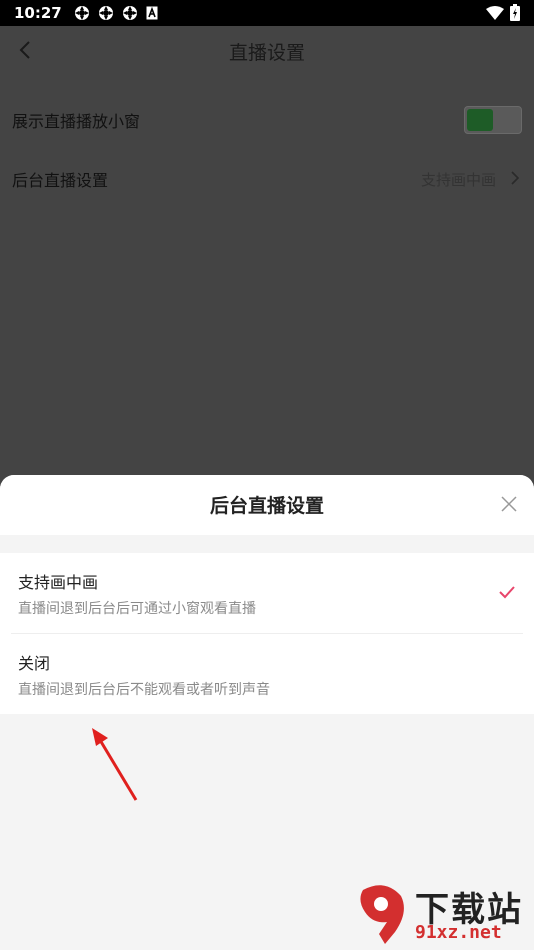 The height and width of the screenshot is (950, 534). What do you see at coordinates (480, 120) in the screenshot?
I see `toggle-knob` at bounding box center [480, 120].